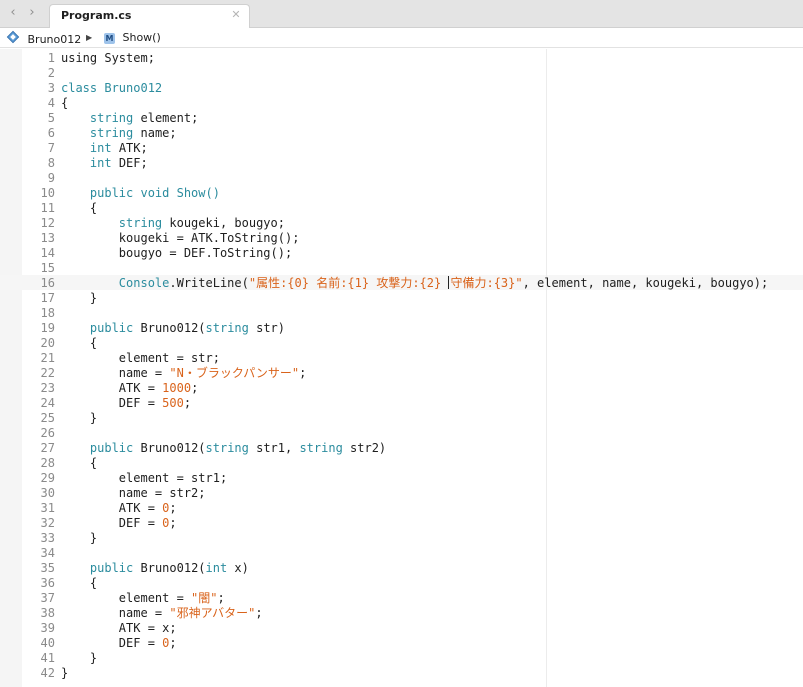 This screenshot has width=803, height=687. I want to click on code-line: 24 DEF = 500;, so click(401, 403).